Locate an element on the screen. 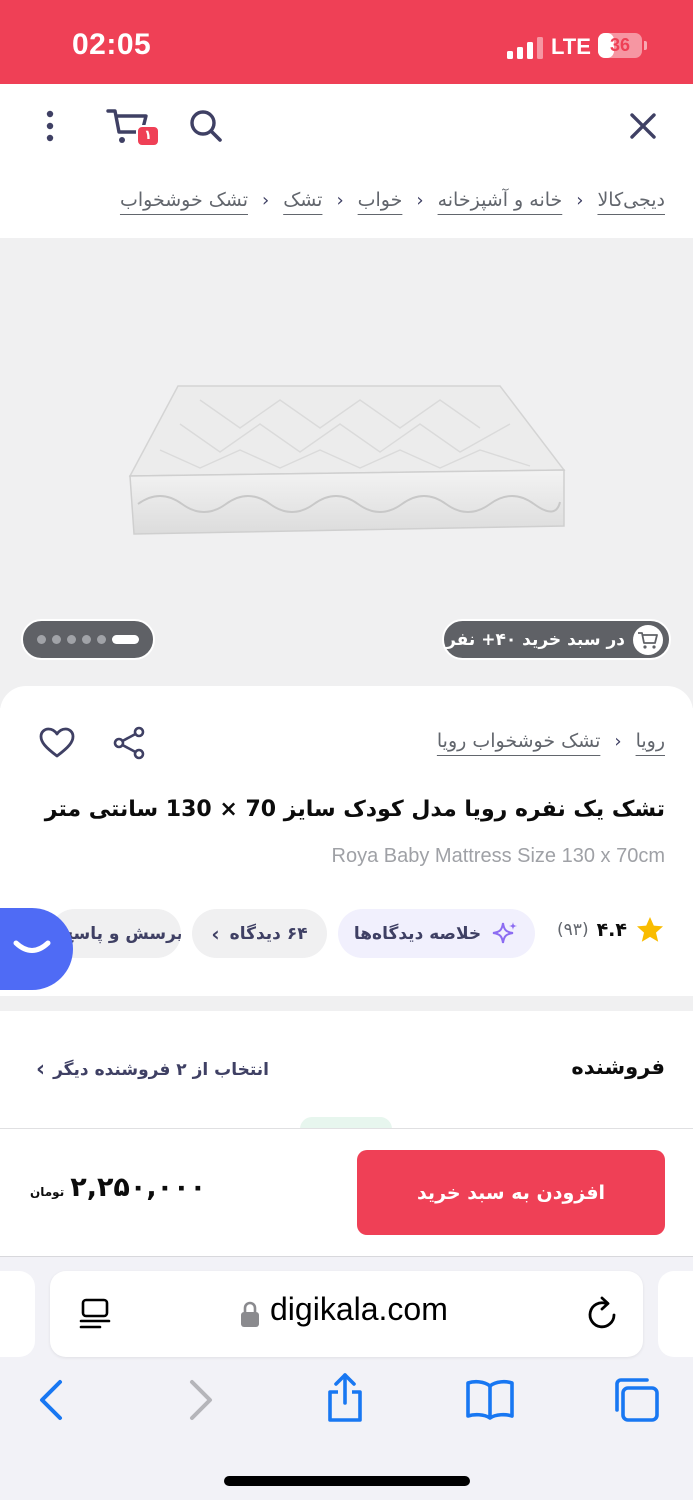 The image size is (693, 1500). network-type: LTE is located at coordinates (571, 46).